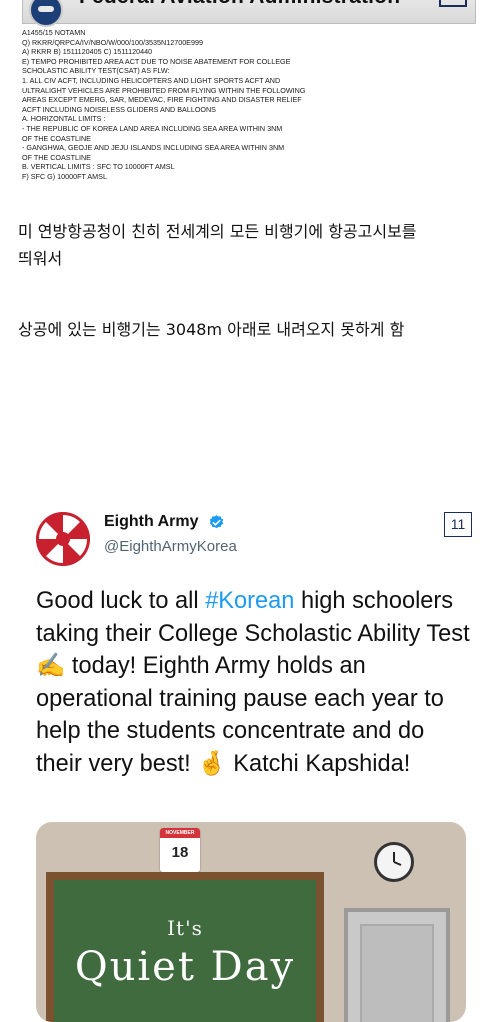 Image resolution: width=500 pixels, height=1022 pixels. Describe the element at coordinates (216, 522) in the screenshot. I see `verified-badge-icon` at that location.